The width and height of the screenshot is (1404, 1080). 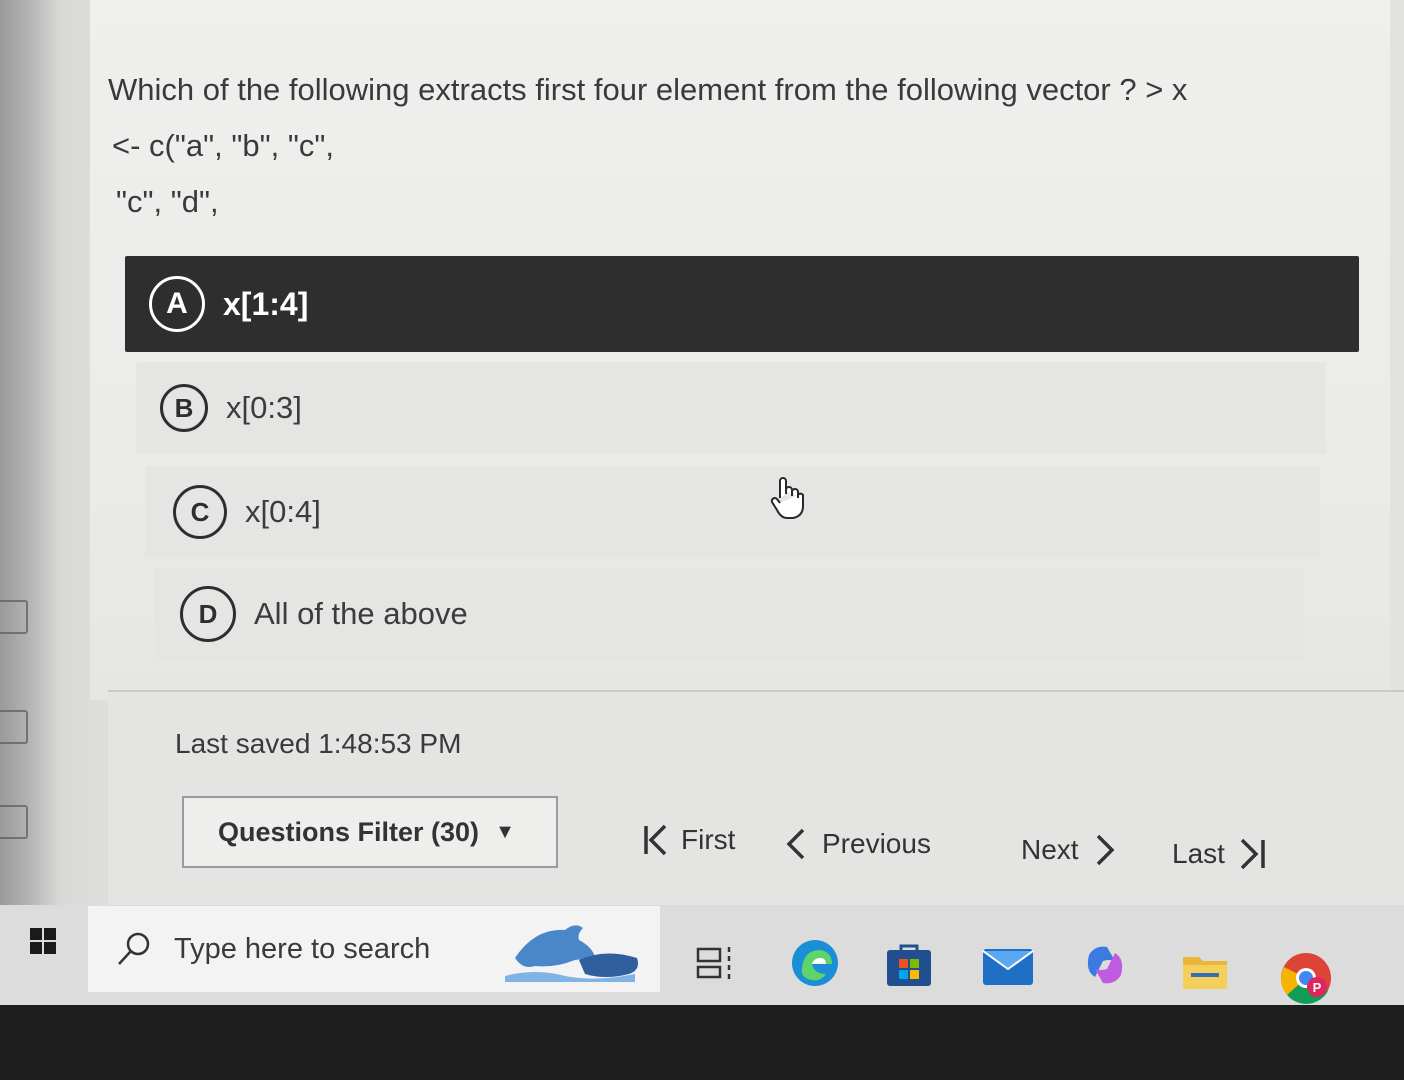 What do you see at coordinates (1105, 850) in the screenshot?
I see `chevron-right-icon` at bounding box center [1105, 850].